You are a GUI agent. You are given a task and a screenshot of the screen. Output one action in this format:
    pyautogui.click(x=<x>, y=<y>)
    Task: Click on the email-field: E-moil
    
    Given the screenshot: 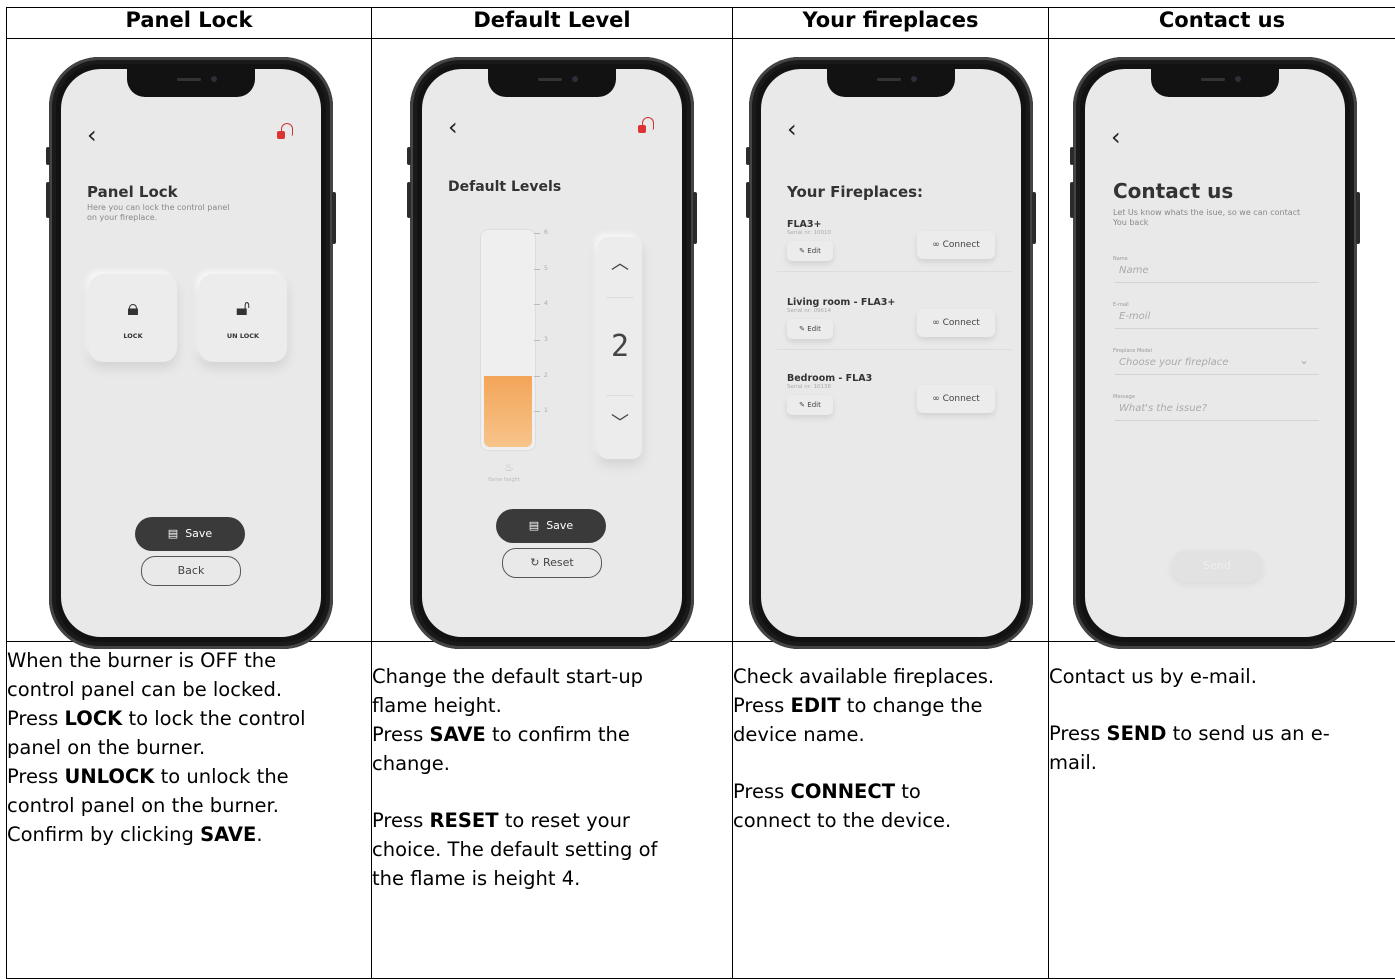 What is the action you would take?
    pyautogui.click(x=1134, y=316)
    